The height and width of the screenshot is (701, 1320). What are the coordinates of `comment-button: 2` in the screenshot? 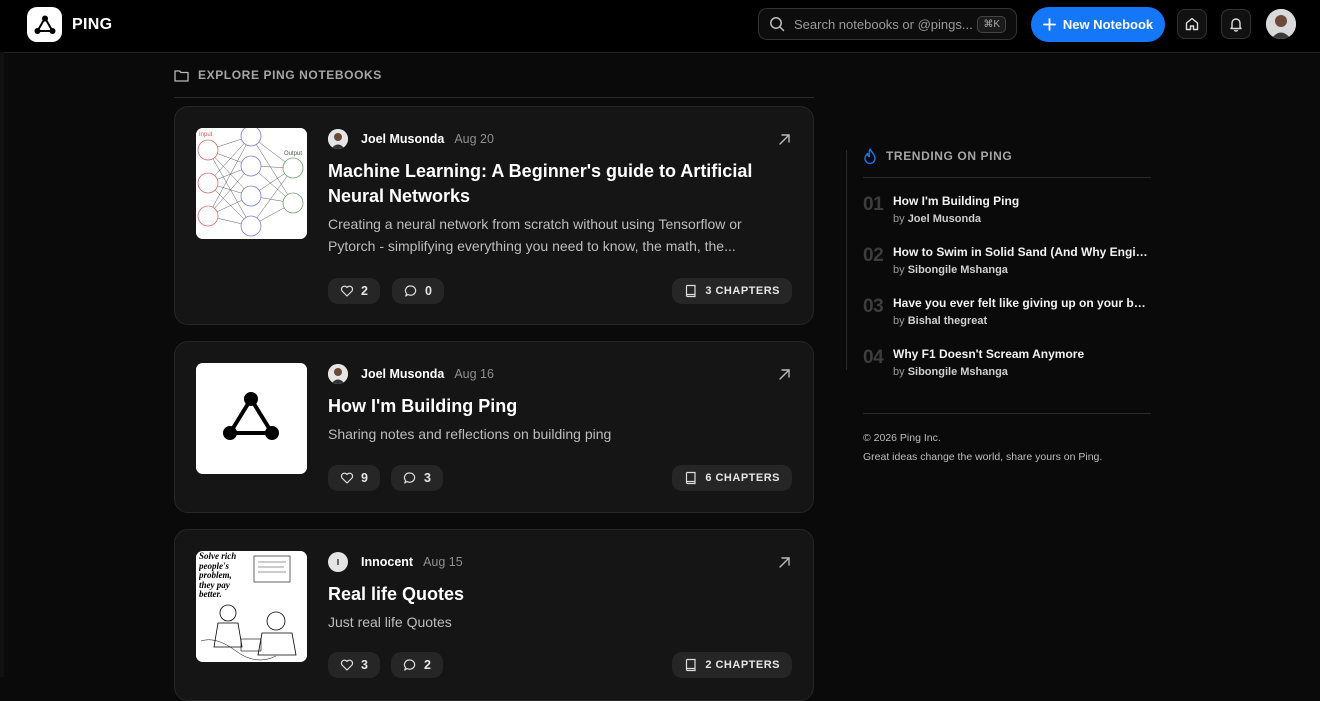 It's located at (417, 665).